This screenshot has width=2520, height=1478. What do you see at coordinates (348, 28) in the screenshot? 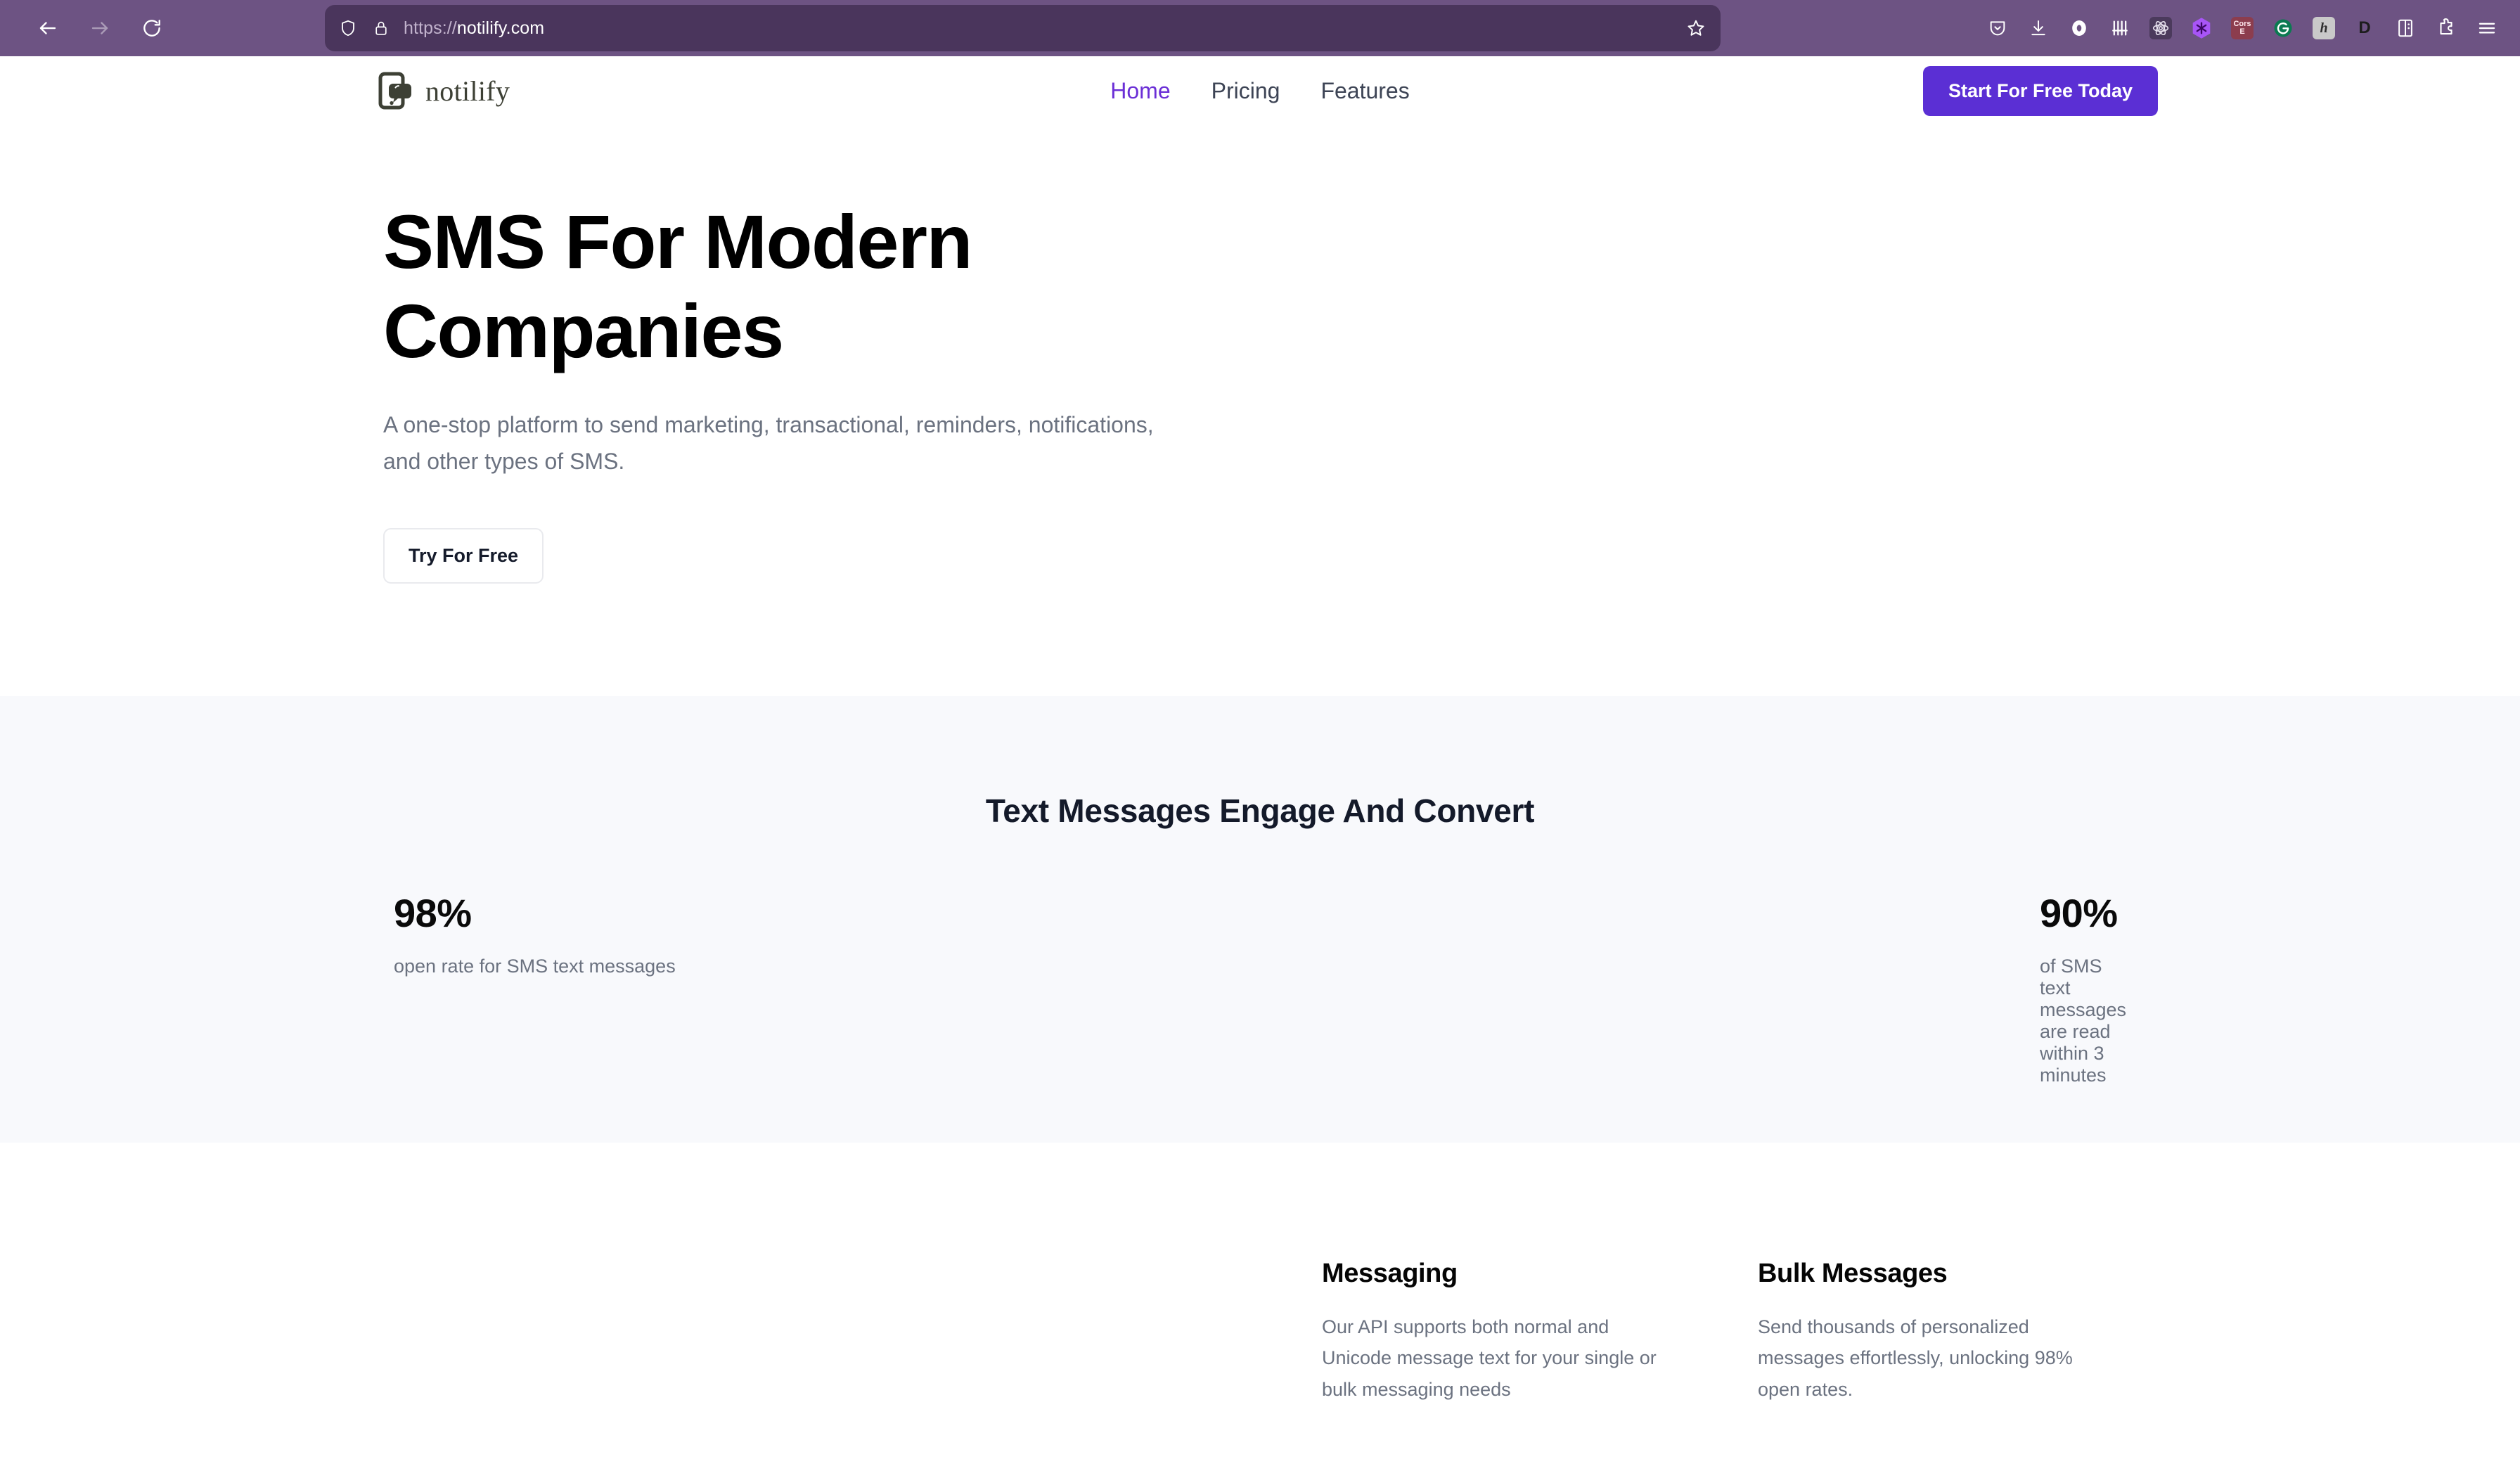
I see `shield-icon` at bounding box center [348, 28].